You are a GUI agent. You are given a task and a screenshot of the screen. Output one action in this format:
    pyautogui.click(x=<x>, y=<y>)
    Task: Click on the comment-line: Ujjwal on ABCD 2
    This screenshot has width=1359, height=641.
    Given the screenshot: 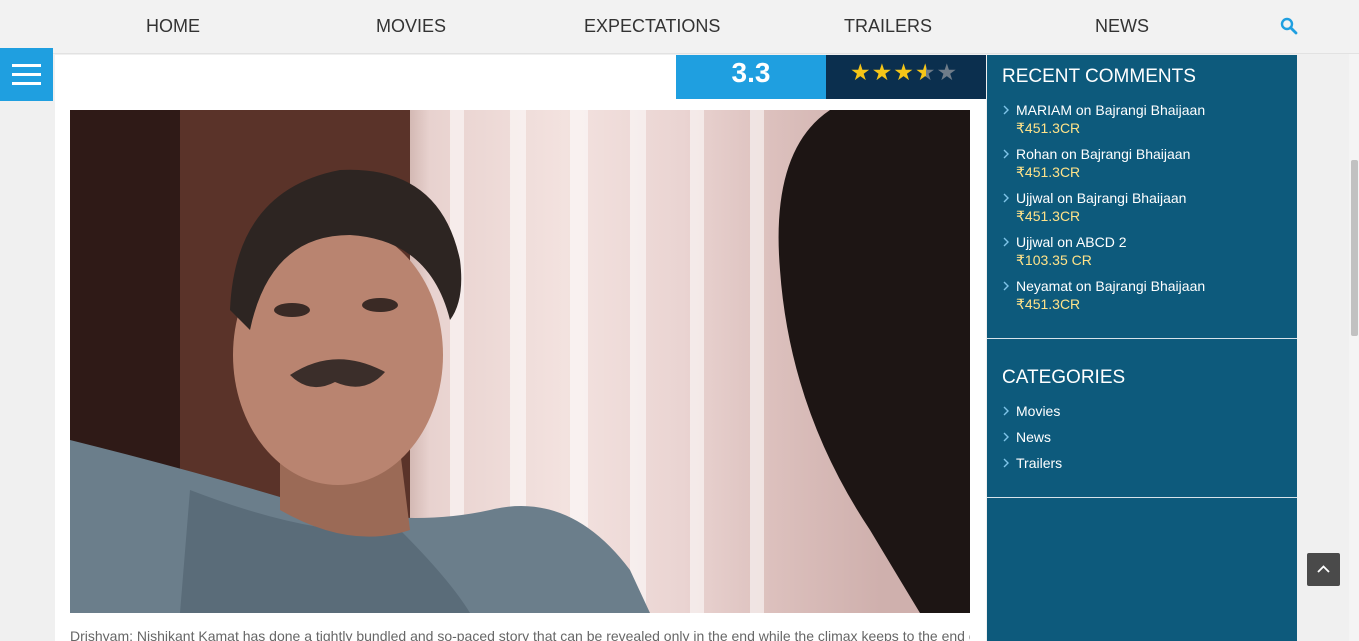 What is the action you would take?
    pyautogui.click(x=1154, y=242)
    